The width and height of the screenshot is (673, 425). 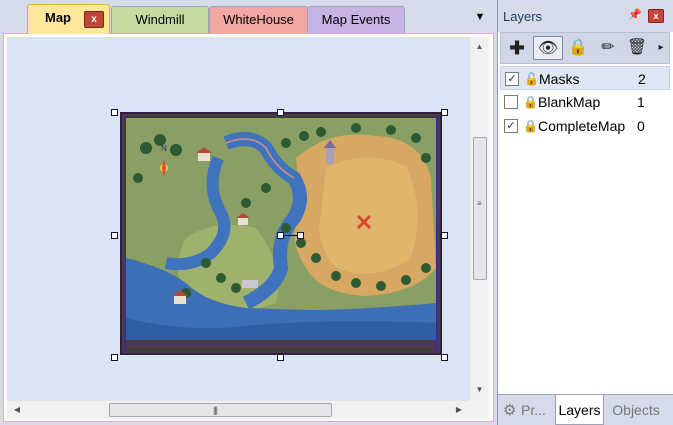 I want to click on svg-text: N, so click(x=164, y=148).